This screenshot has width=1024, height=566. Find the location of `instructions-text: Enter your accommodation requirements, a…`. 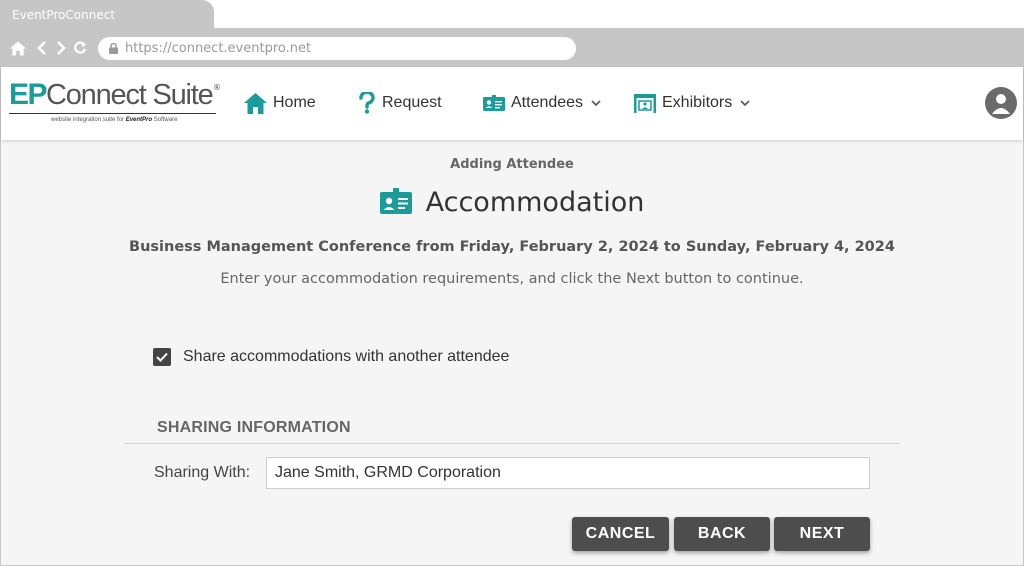

instructions-text: Enter your accommodation requirements, a… is located at coordinates (512, 279).